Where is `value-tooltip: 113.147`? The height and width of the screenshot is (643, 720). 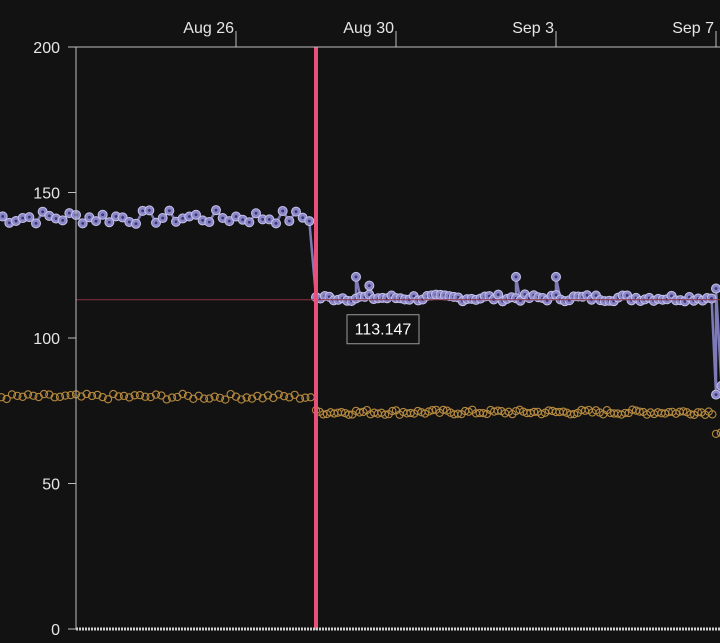 value-tooltip: 113.147 is located at coordinates (383, 329).